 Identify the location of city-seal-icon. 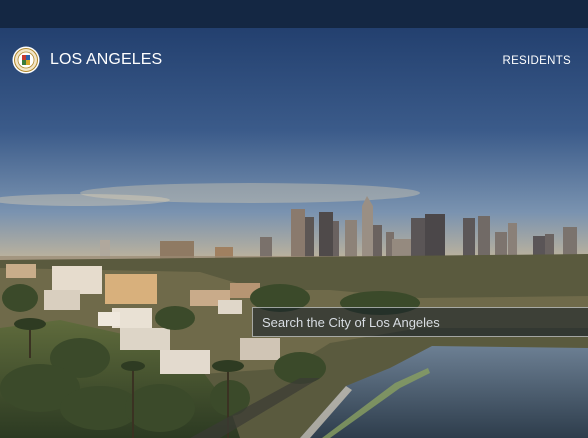
(26, 60).